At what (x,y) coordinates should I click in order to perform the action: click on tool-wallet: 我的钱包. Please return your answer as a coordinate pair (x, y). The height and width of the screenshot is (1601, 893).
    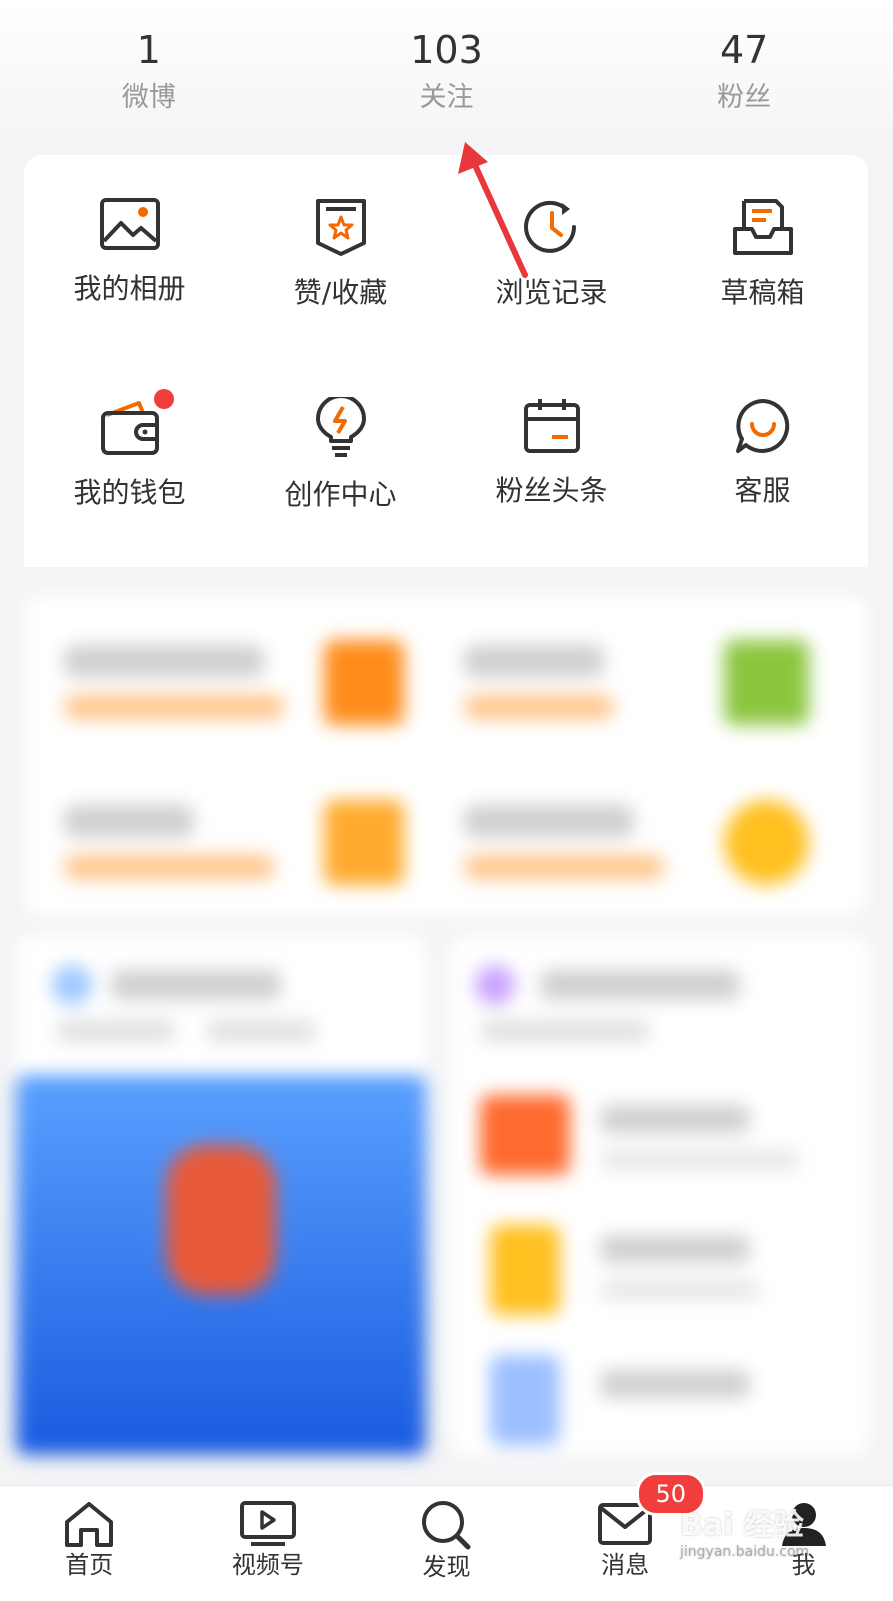
    Looking at the image, I should click on (129, 450).